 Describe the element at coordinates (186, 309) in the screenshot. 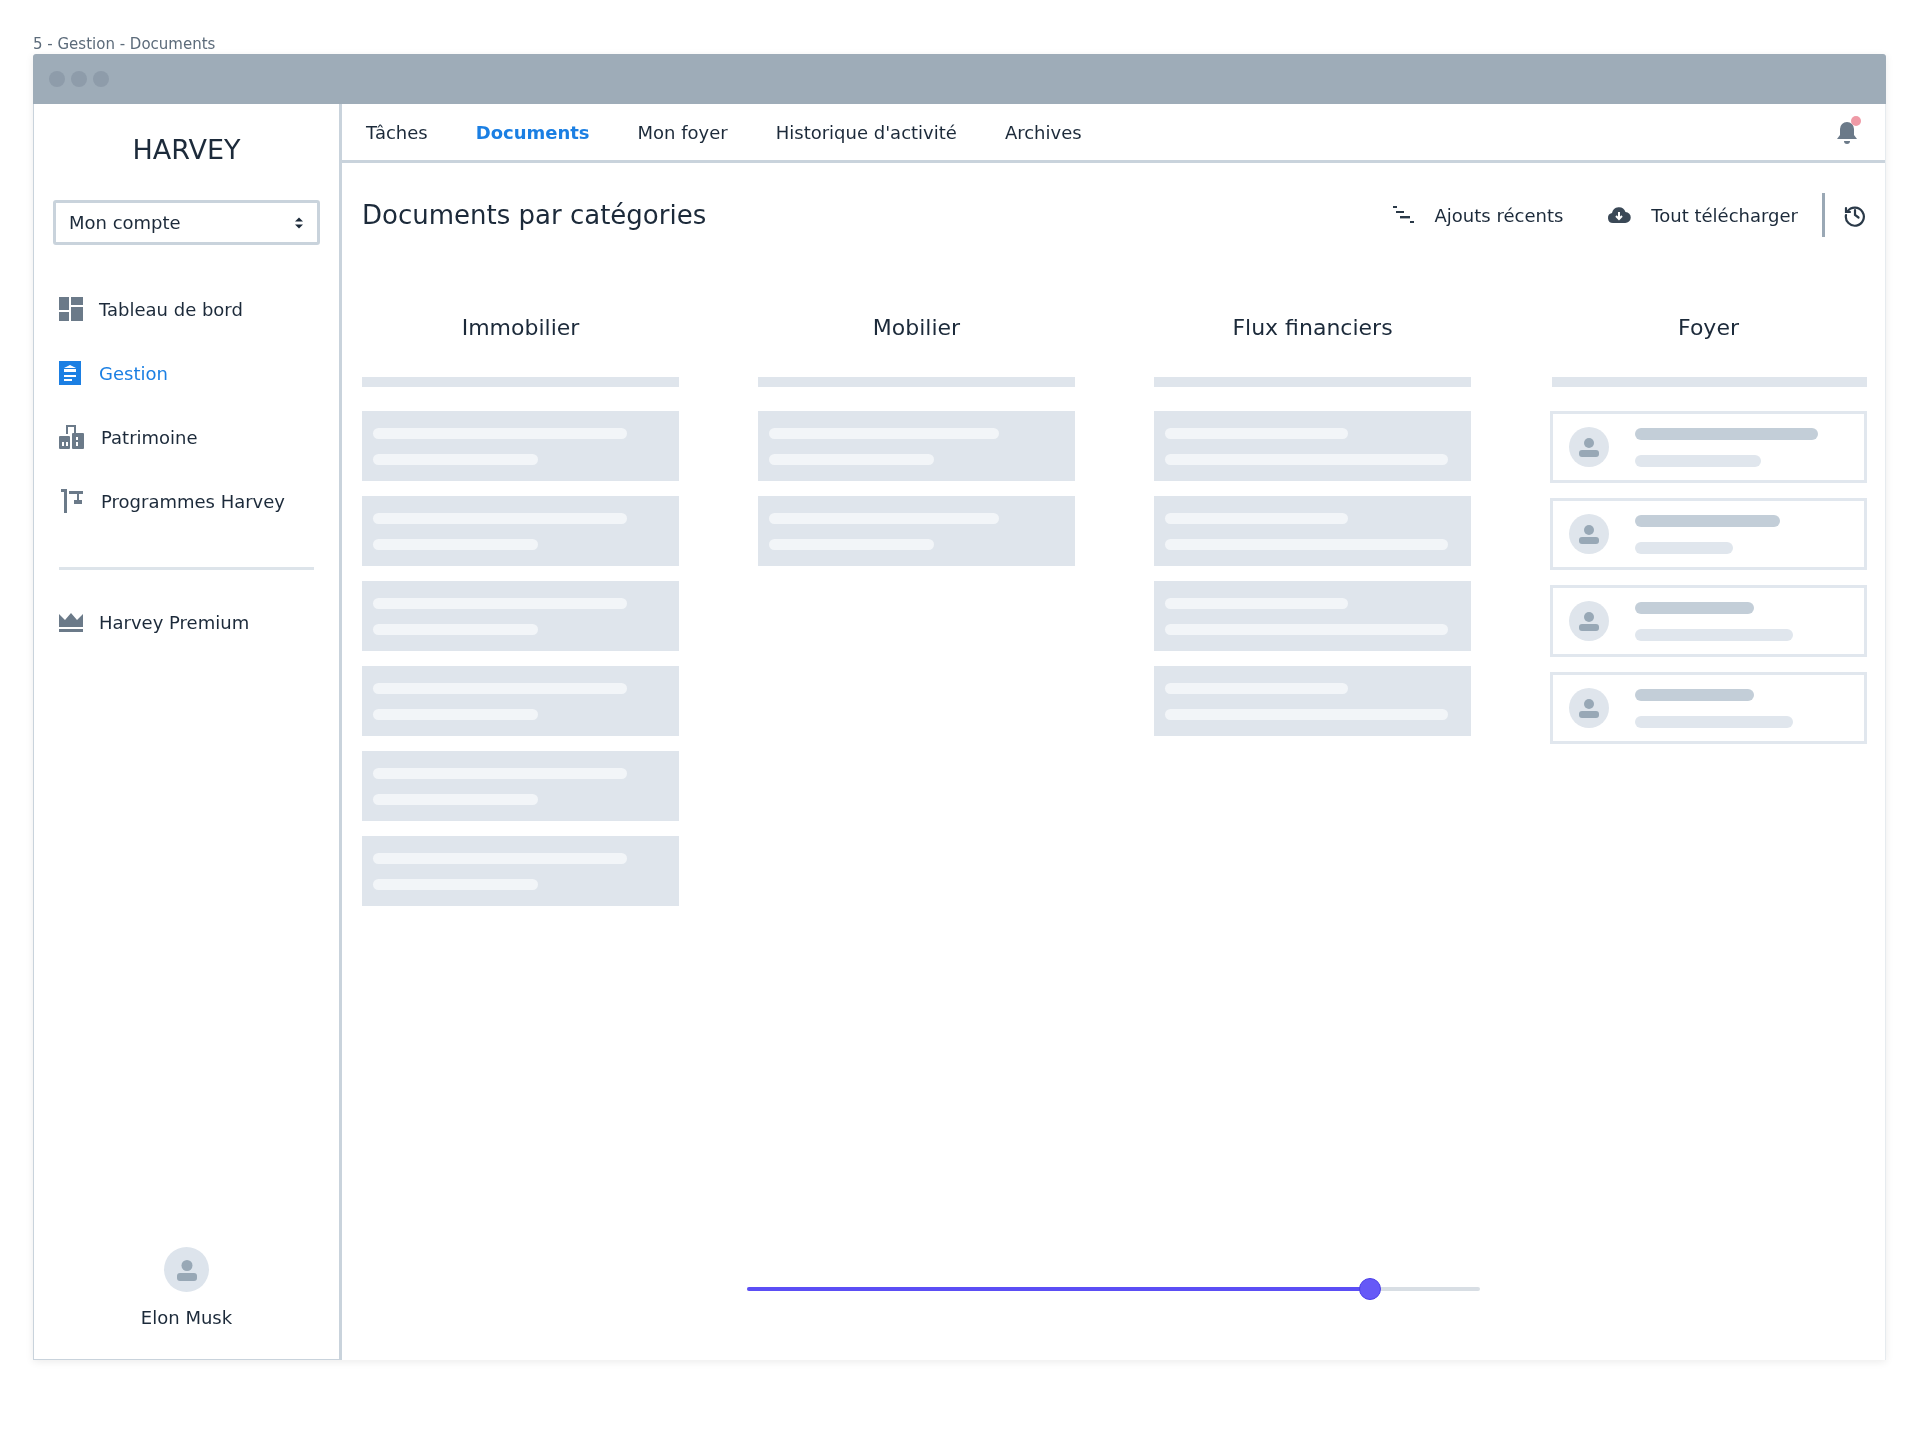

I see `sidebar-item: Tableau de bord` at that location.